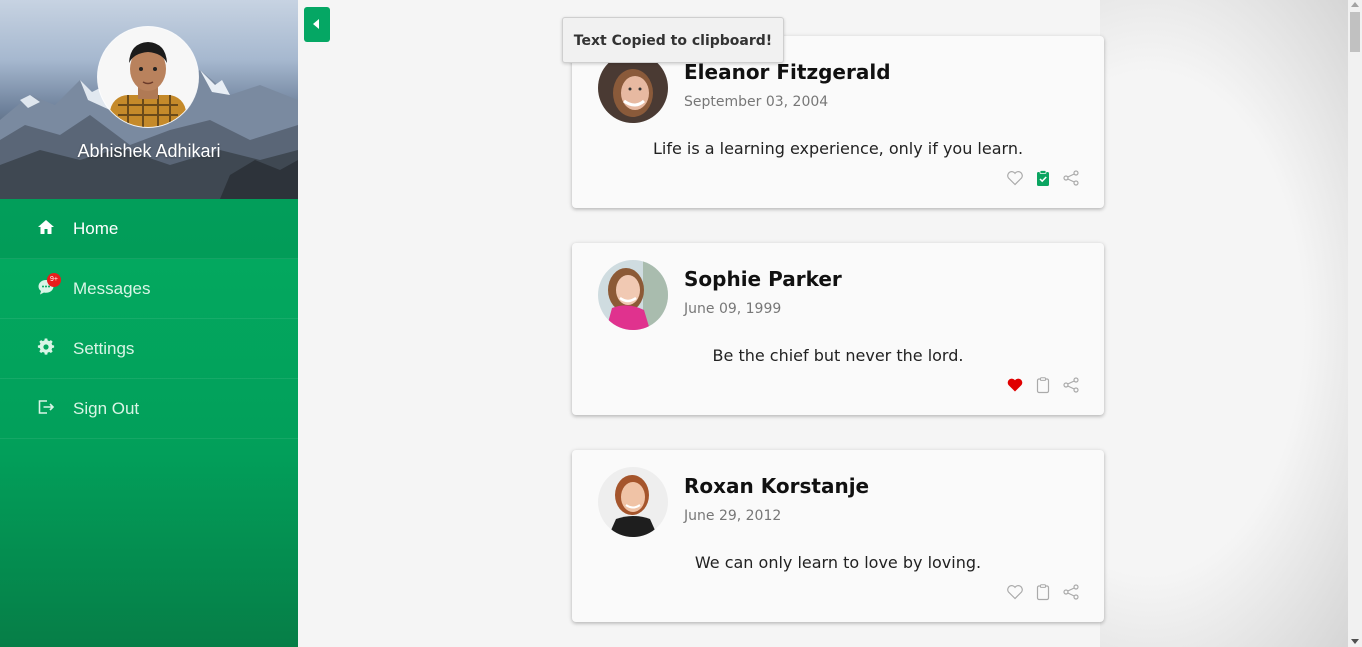 The width and height of the screenshot is (1362, 647). Describe the element at coordinates (104, 348) in the screenshot. I see `nav-label-settings: Settings` at that location.